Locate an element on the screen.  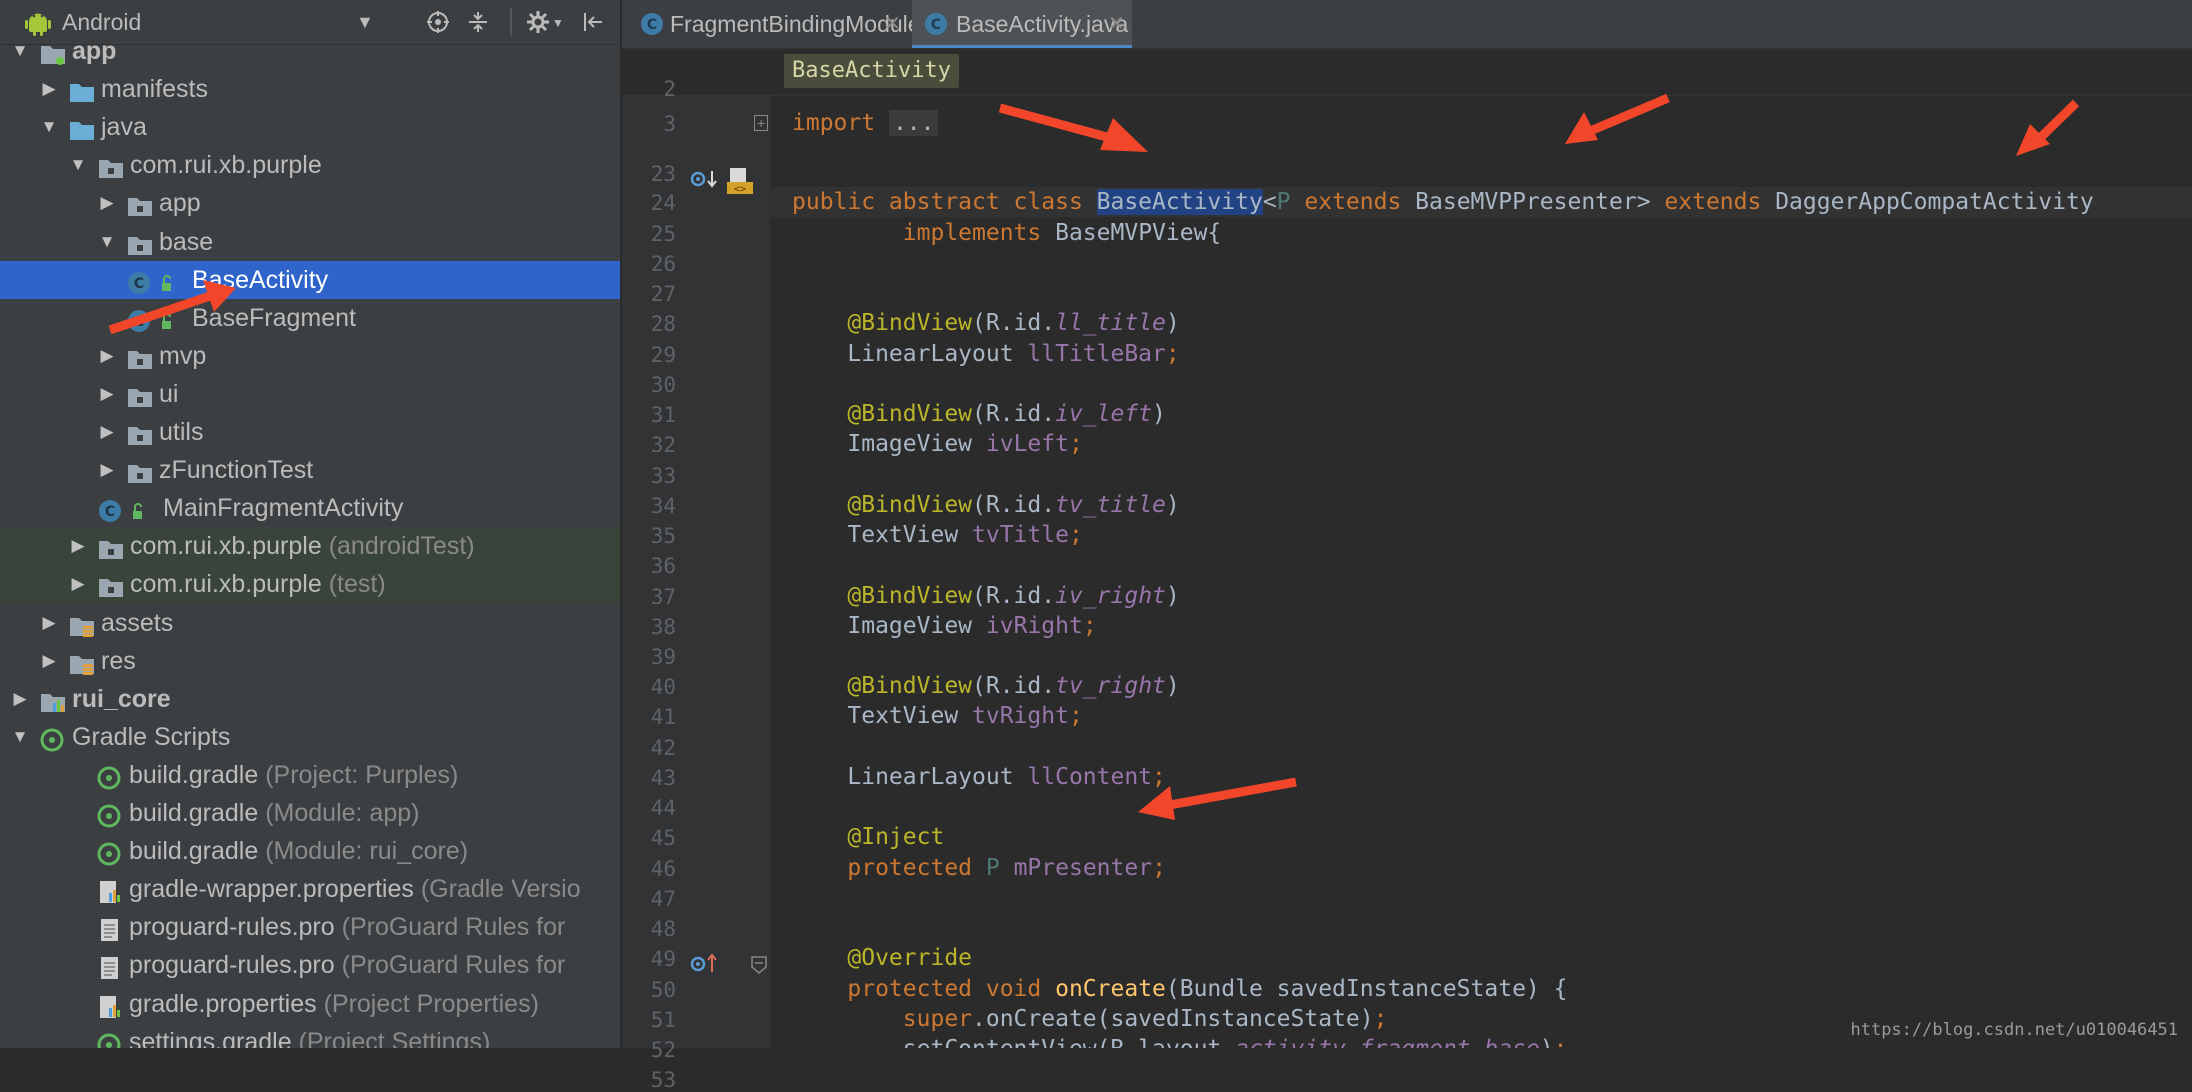
svg-text: C is located at coordinates (110, 512).